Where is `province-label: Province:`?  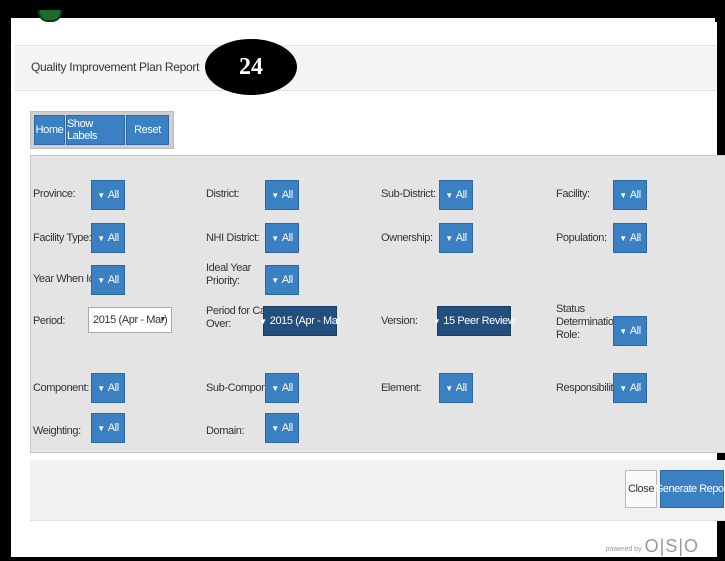 province-label: Province: is located at coordinates (54, 194).